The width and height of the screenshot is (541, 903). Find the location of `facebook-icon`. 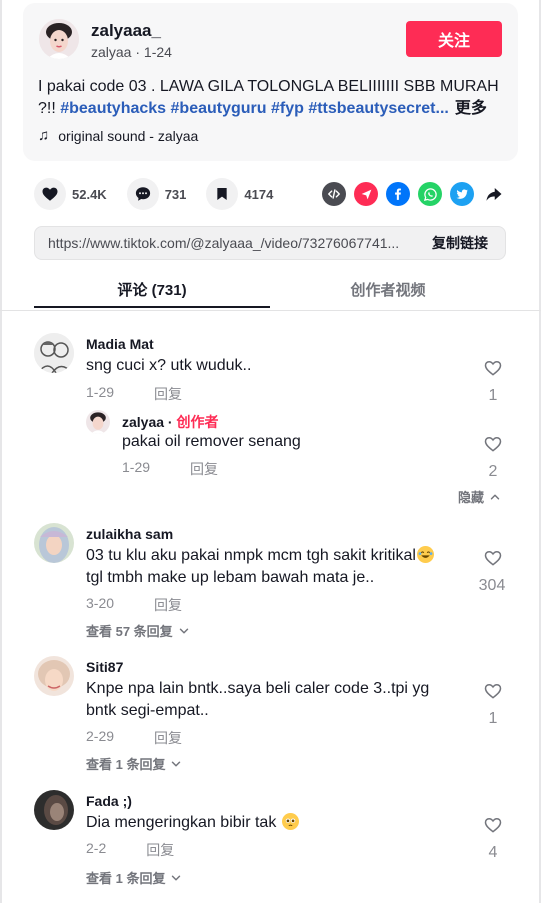

facebook-icon is located at coordinates (398, 194).